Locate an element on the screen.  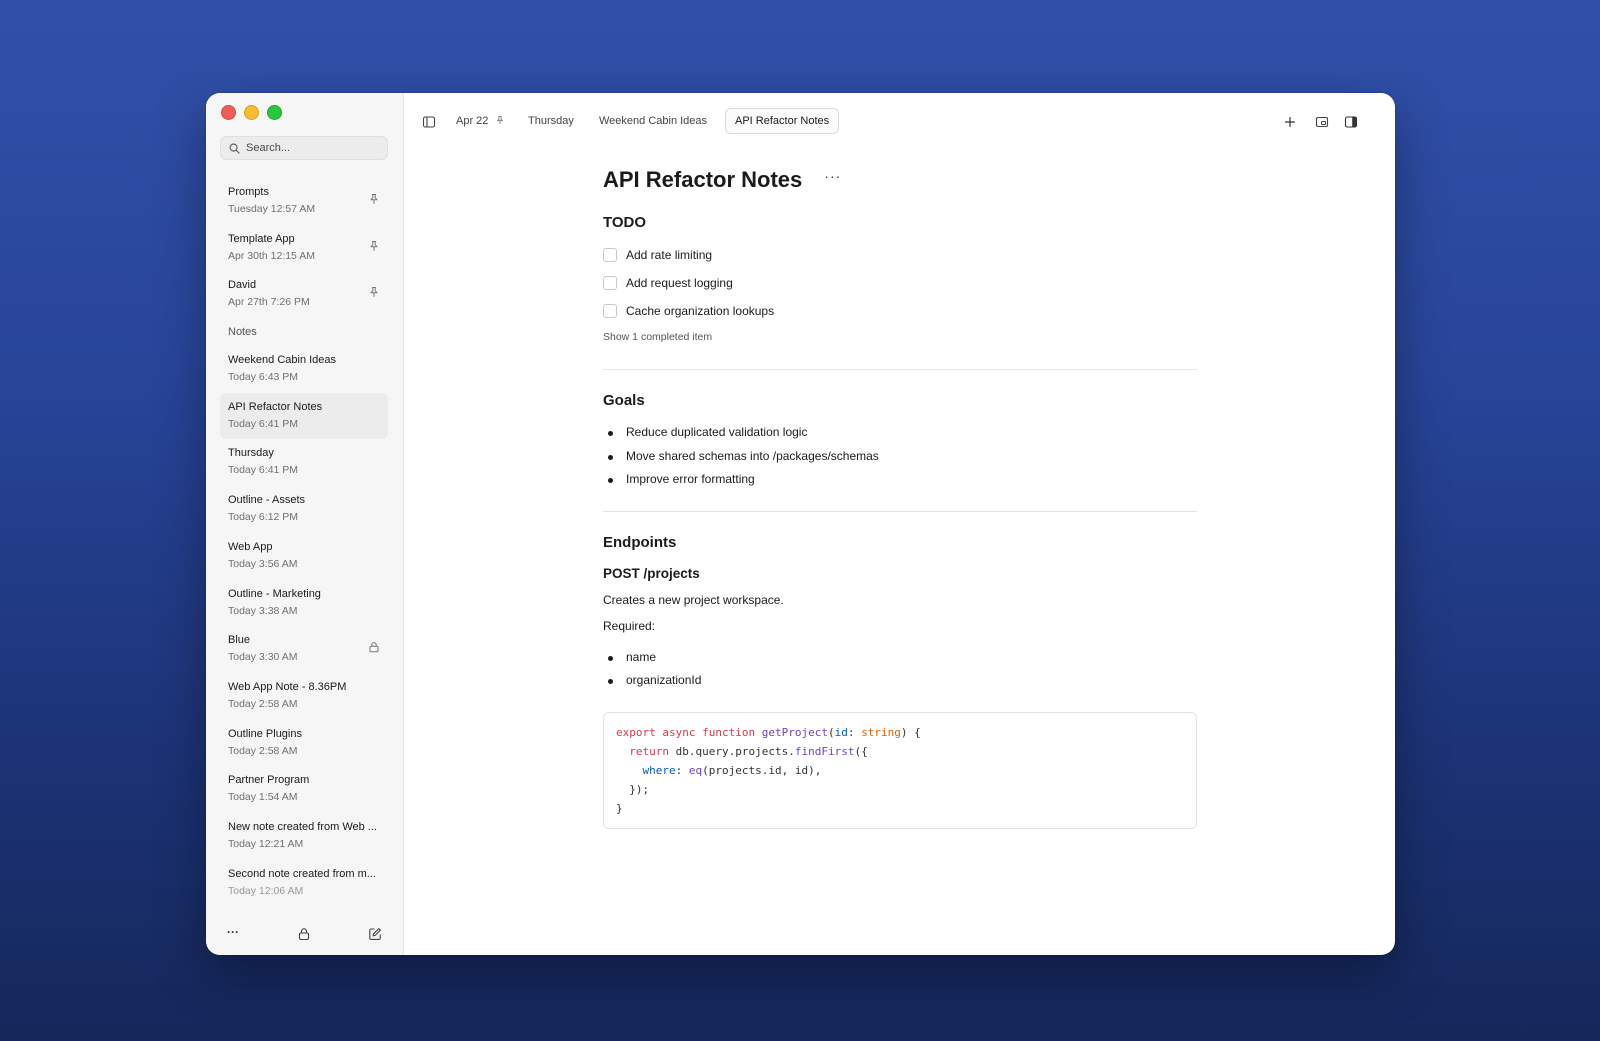
todo-item: Cache organization lookups is located at coordinates (900, 311).